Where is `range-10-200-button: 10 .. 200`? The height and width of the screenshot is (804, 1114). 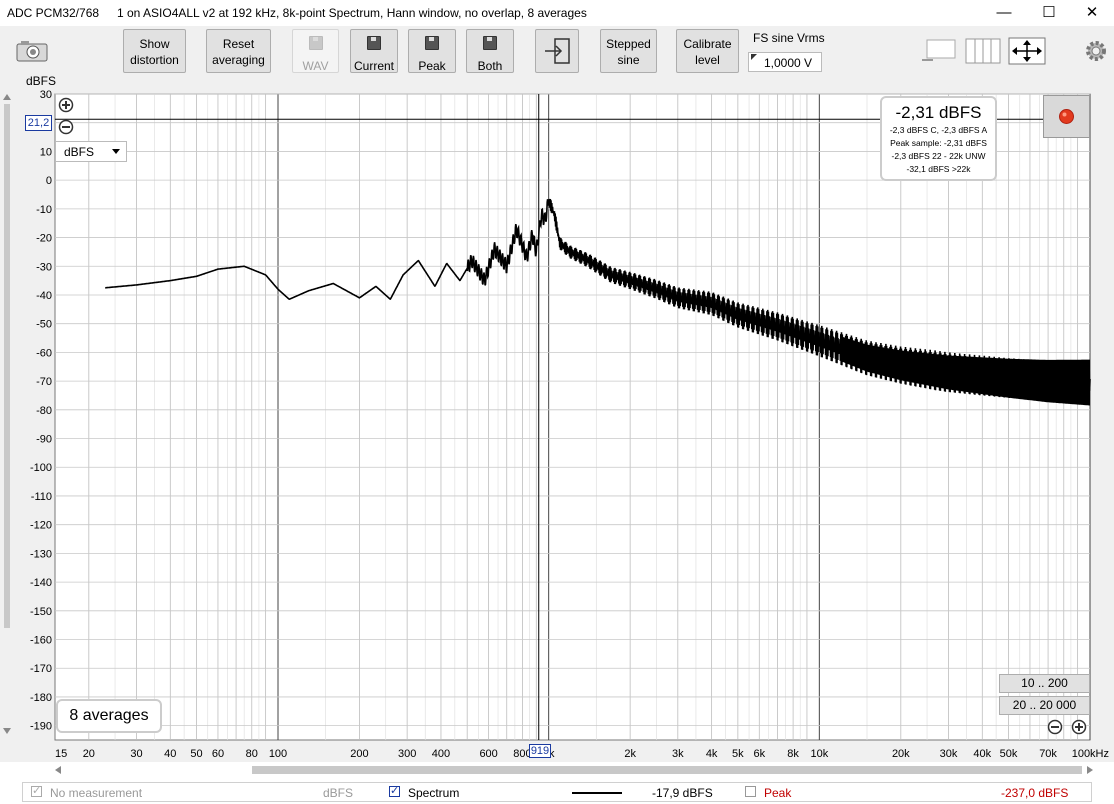
range-10-200-button: 10 .. 200 is located at coordinates (1044, 683).